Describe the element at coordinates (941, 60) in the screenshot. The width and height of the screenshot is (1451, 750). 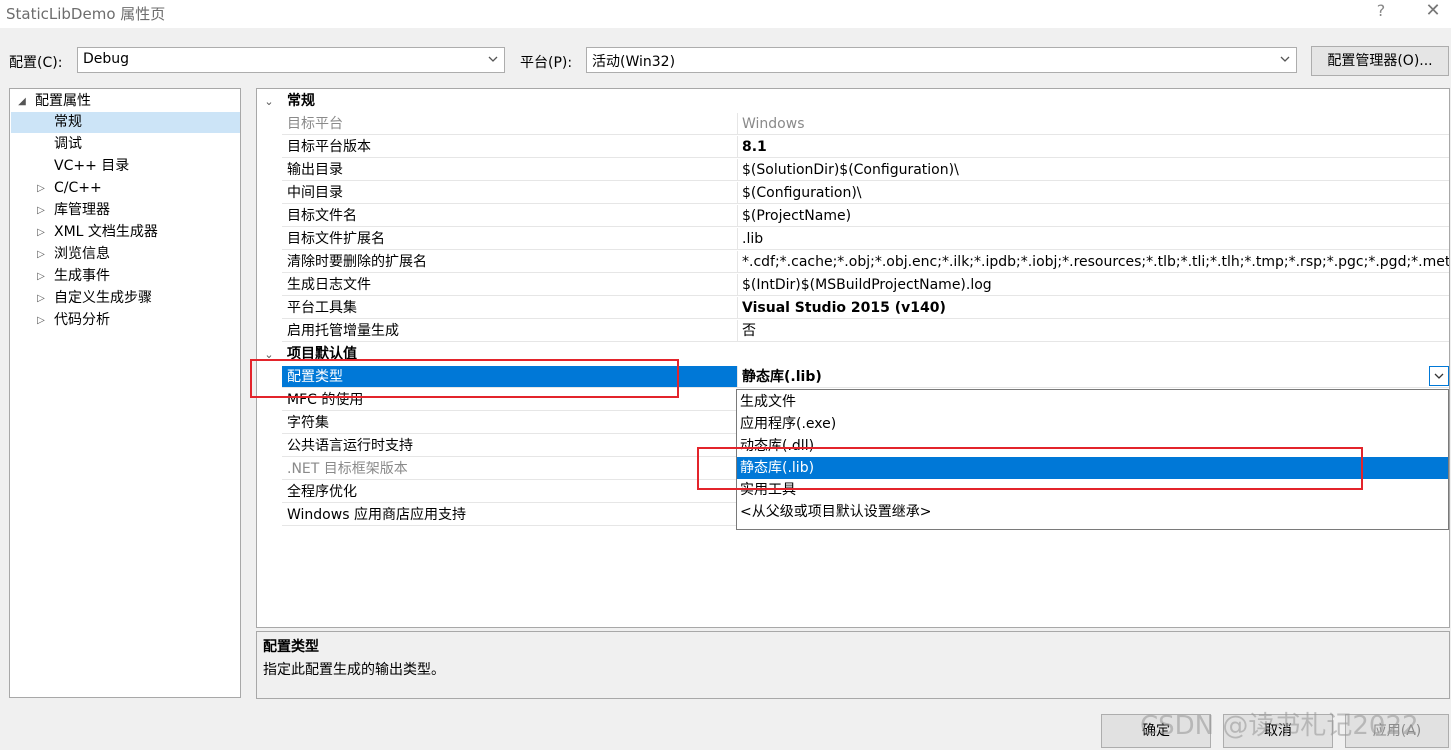
I see `platform-select: 活动(Win32)` at that location.